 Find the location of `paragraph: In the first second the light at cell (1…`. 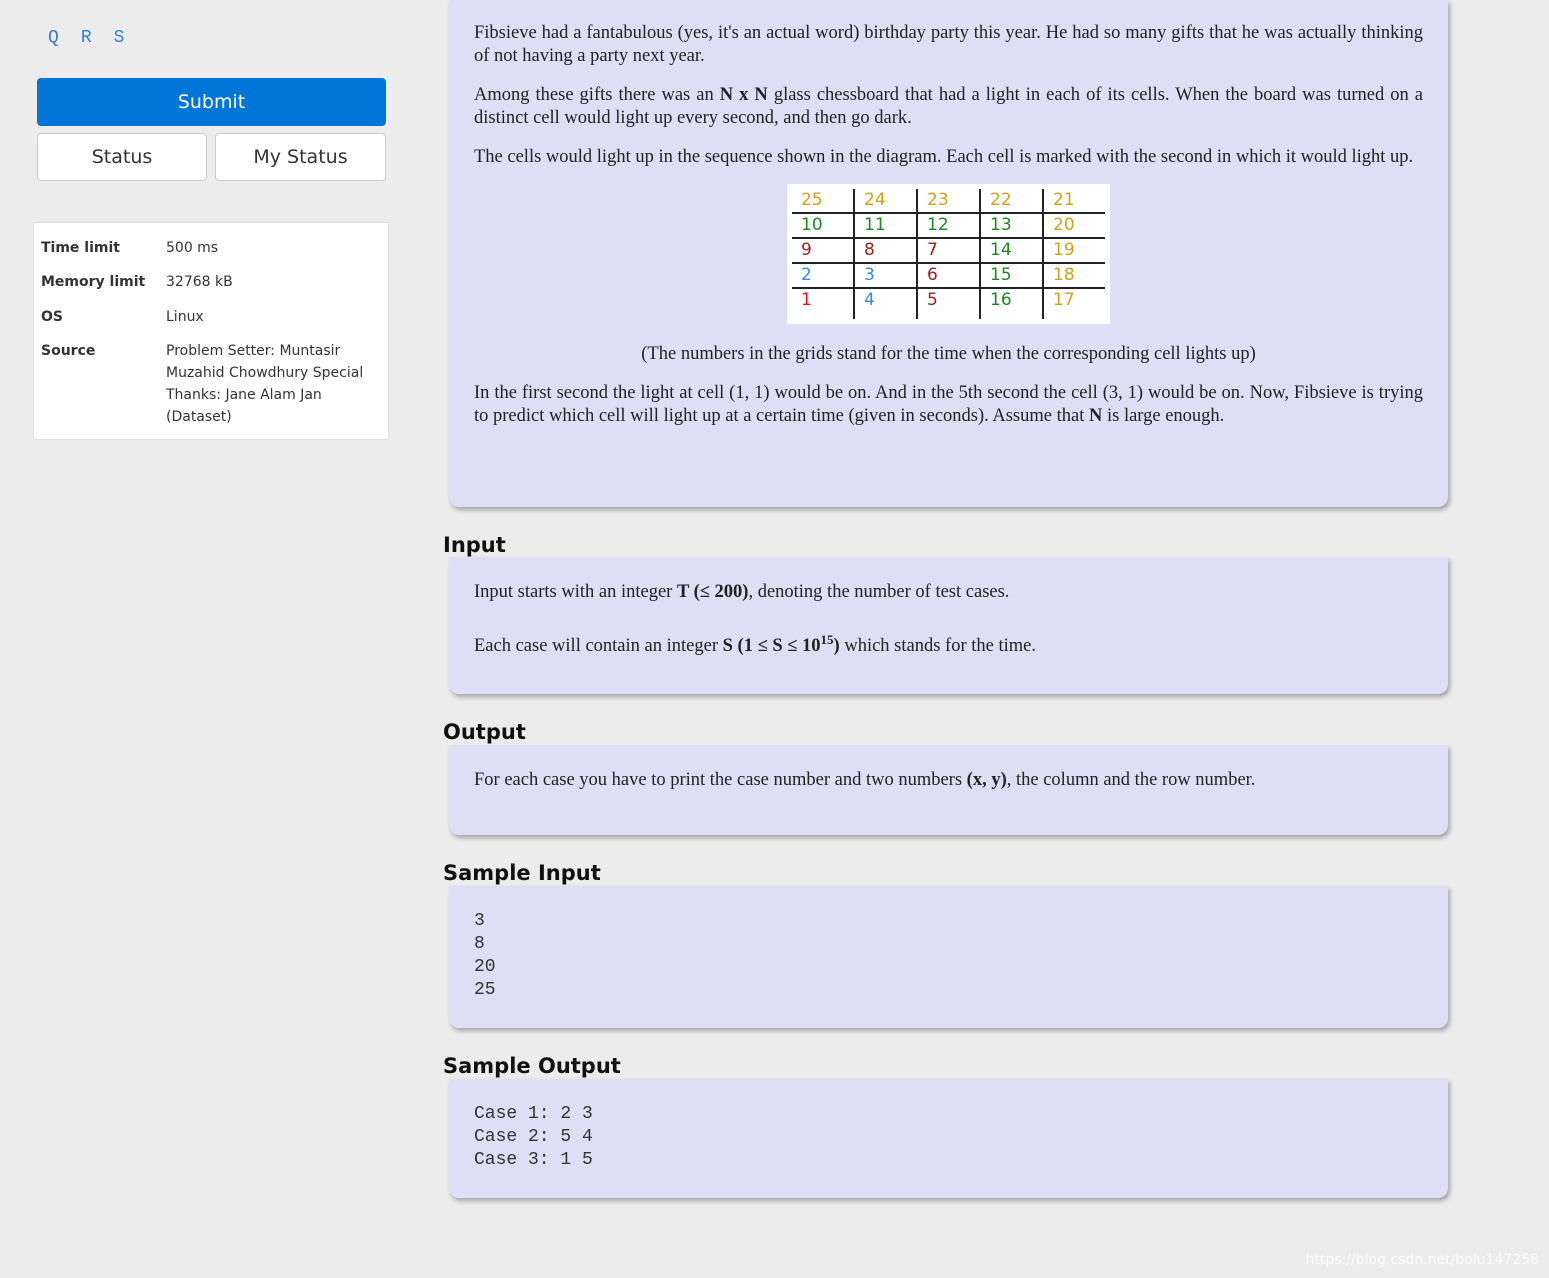

paragraph: In the first second the light at cell (1… is located at coordinates (948, 404).